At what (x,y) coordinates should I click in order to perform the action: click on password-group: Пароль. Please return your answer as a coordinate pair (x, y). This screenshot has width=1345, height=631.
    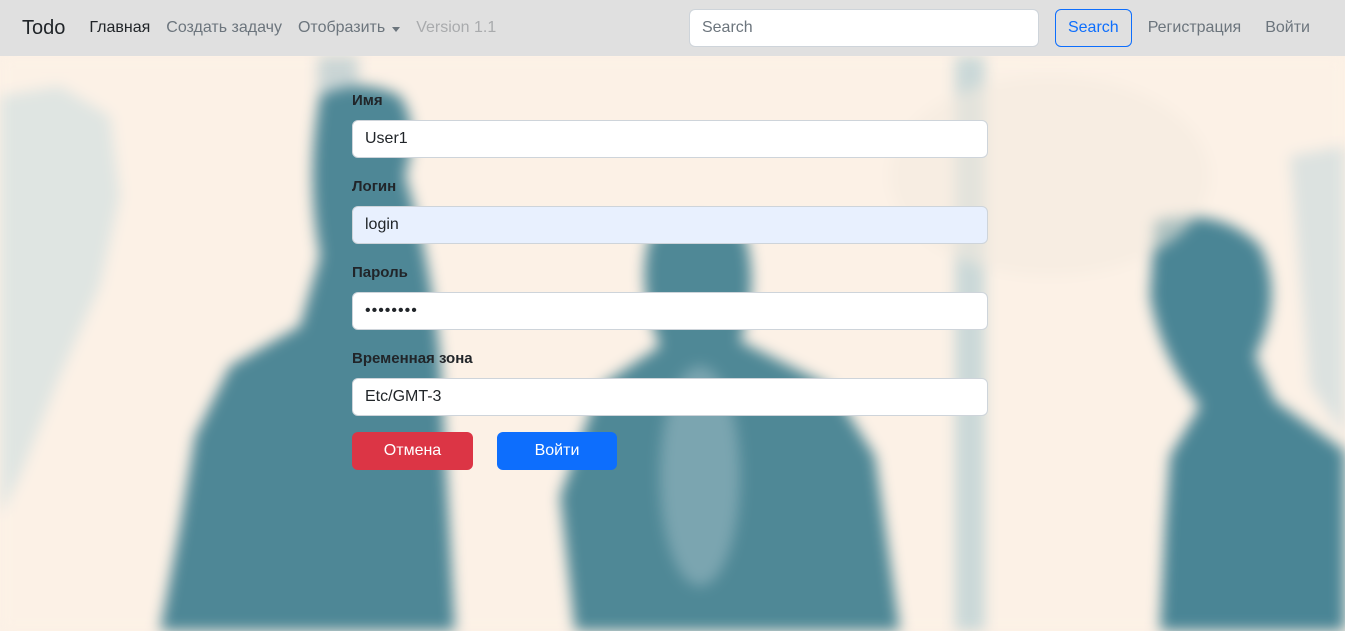
    Looking at the image, I should click on (380, 273).